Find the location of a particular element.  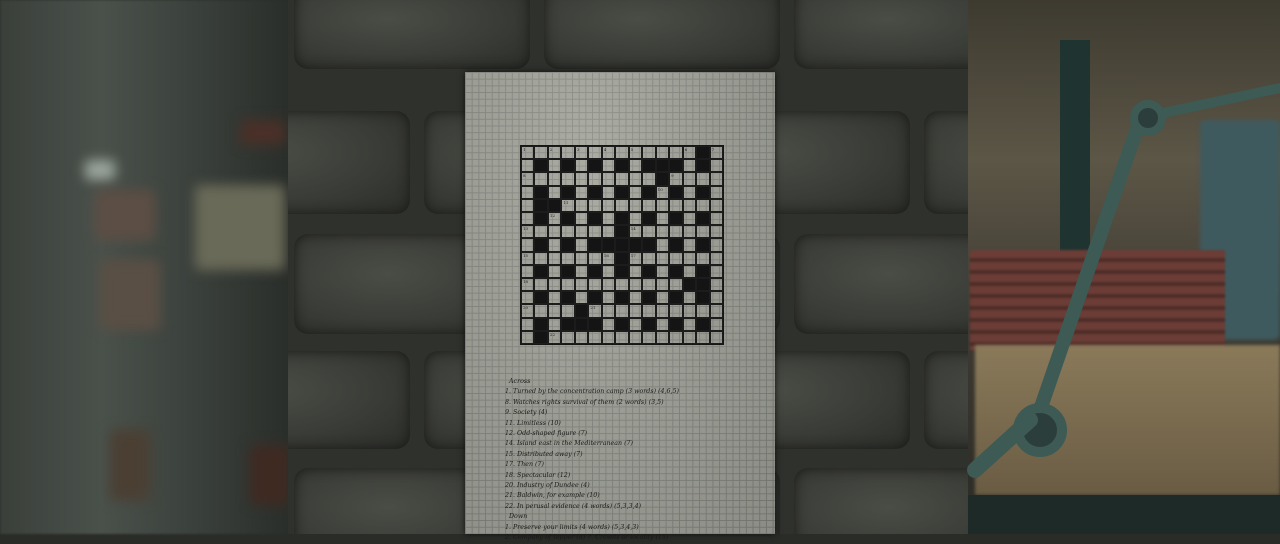

crossword-cell: 22 is located at coordinates (554, 337).